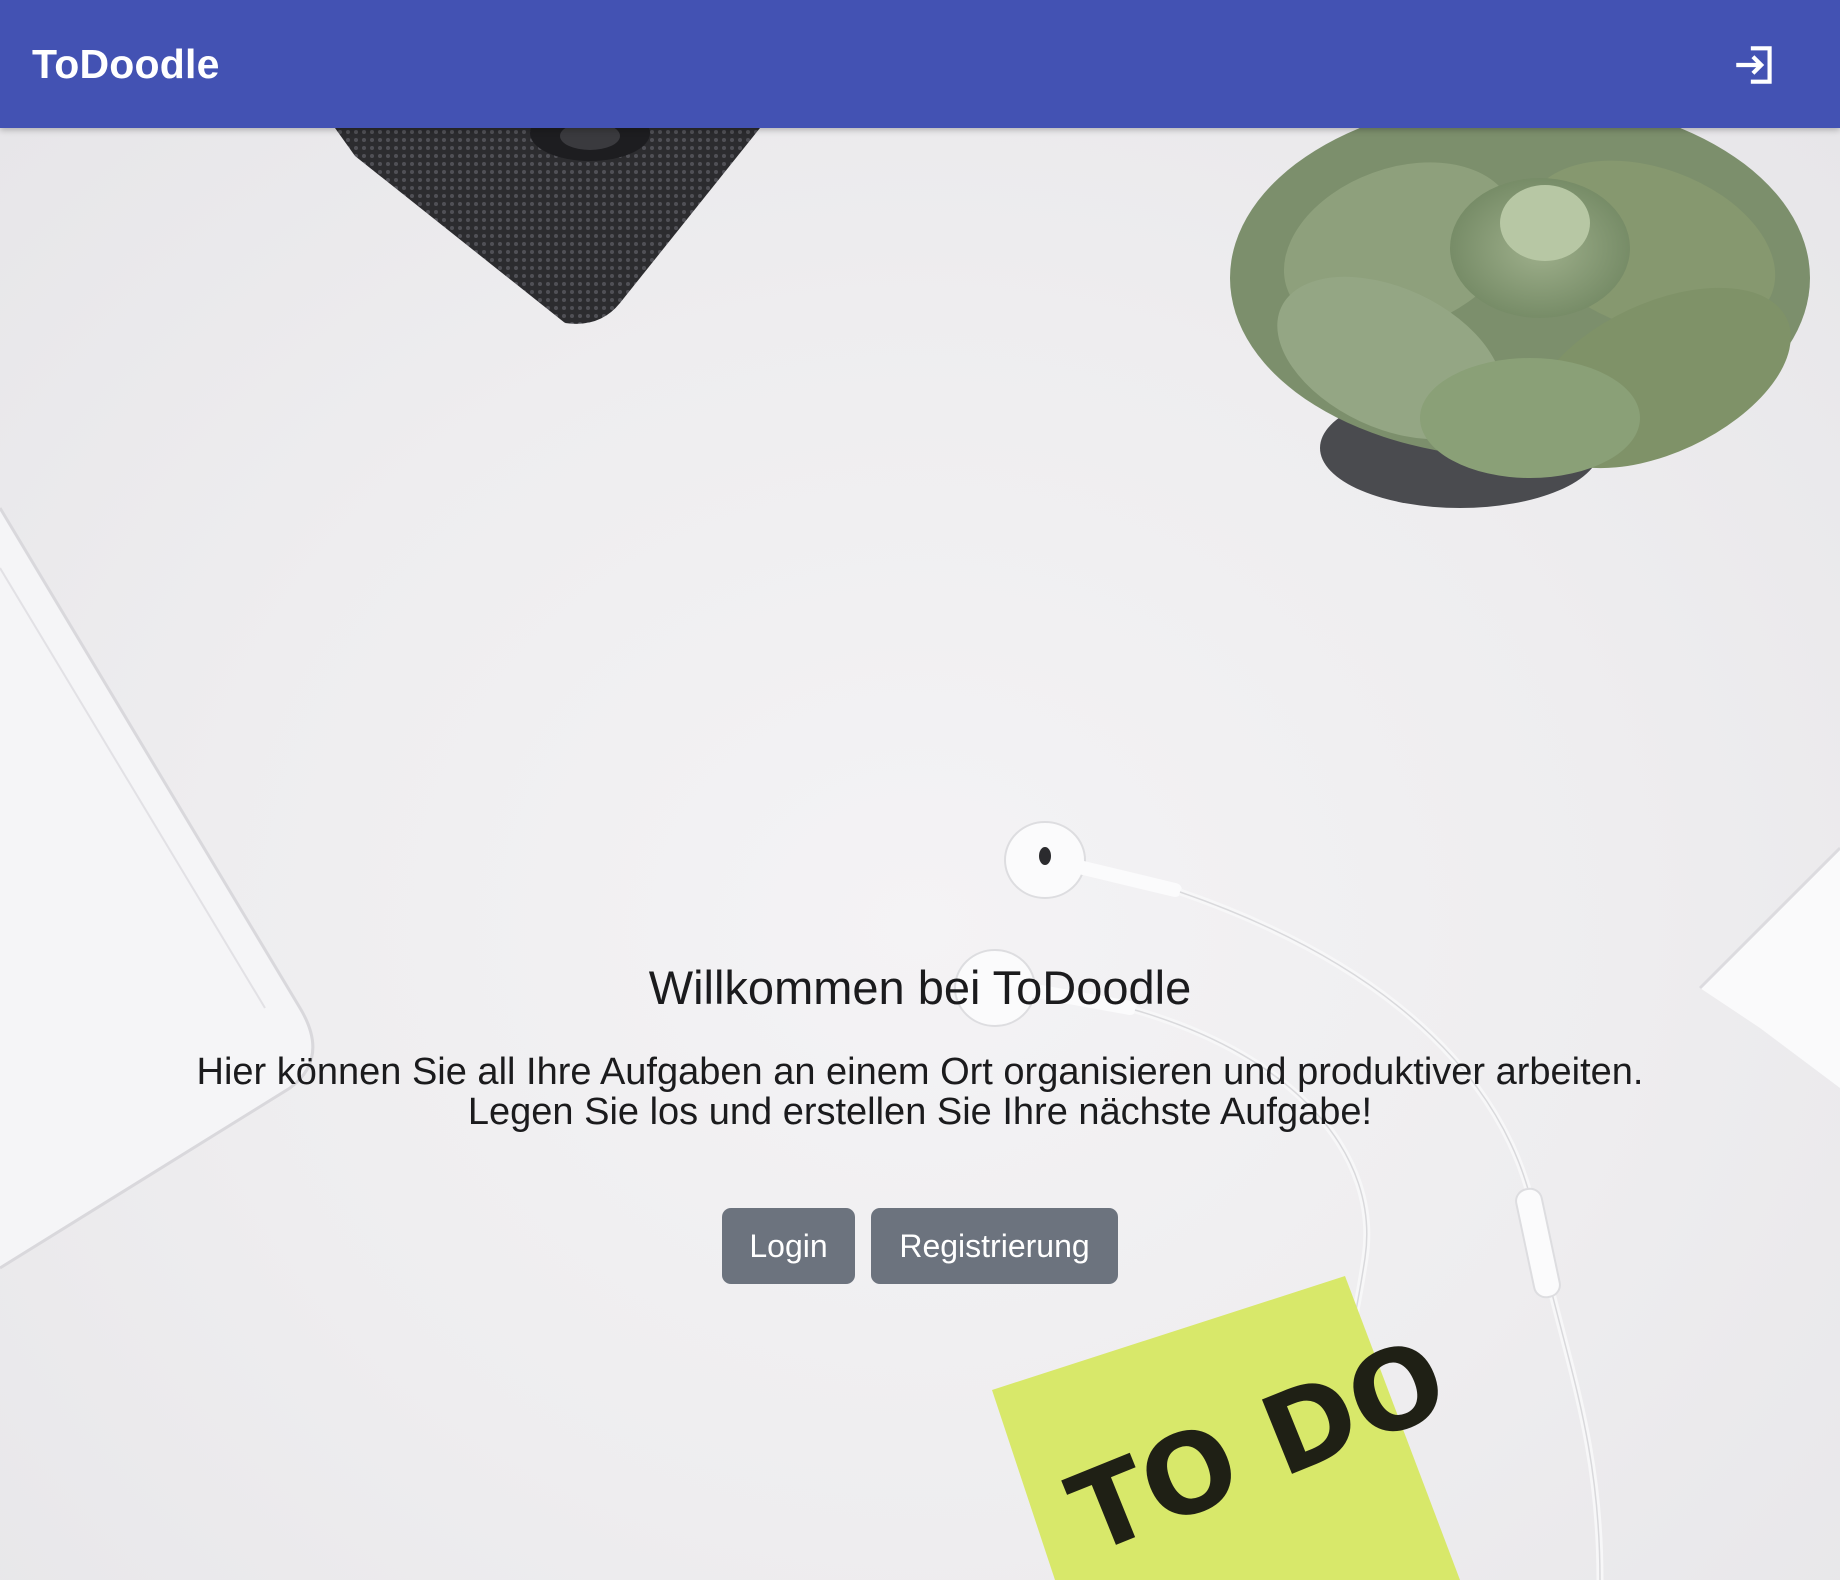 This screenshot has width=1840, height=1580. What do you see at coordinates (994, 1246) in the screenshot?
I see `register-button: Registrierung` at bounding box center [994, 1246].